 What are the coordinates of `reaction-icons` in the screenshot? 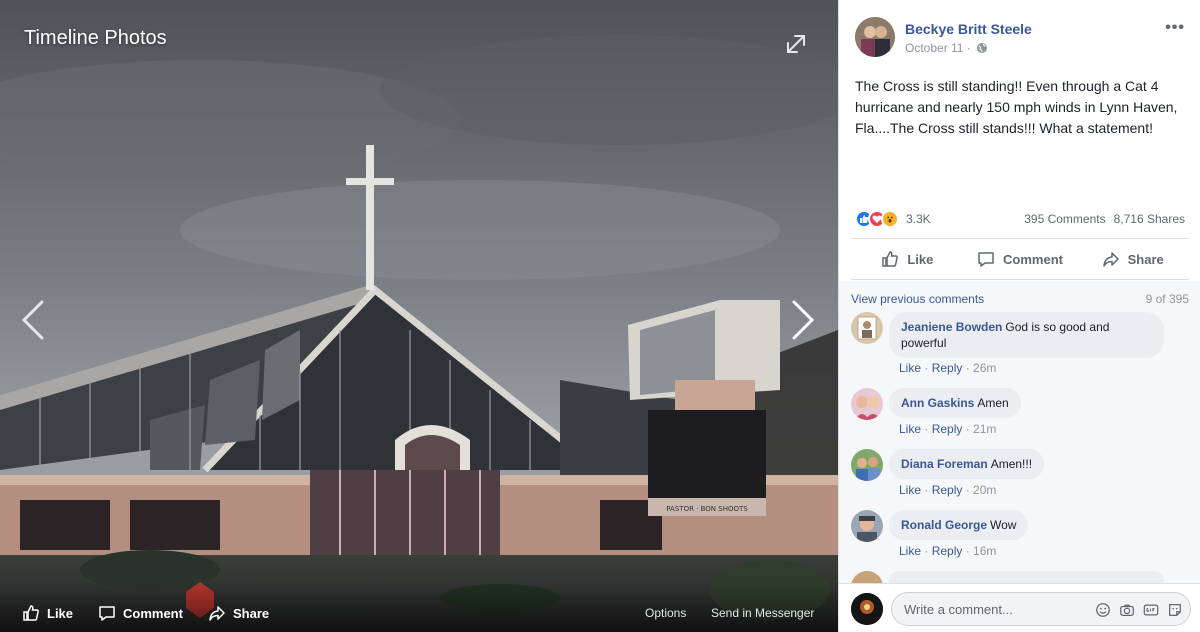 It's located at (877, 219).